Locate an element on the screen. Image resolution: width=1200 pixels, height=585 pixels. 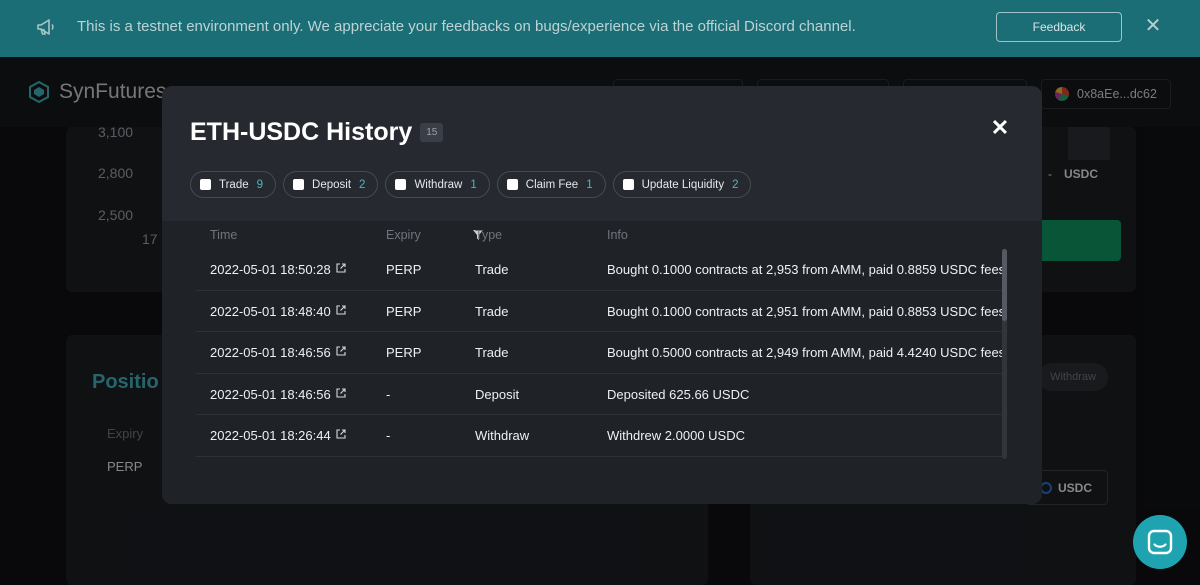
close-icon: ✕ is located at coordinates (1153, 26).